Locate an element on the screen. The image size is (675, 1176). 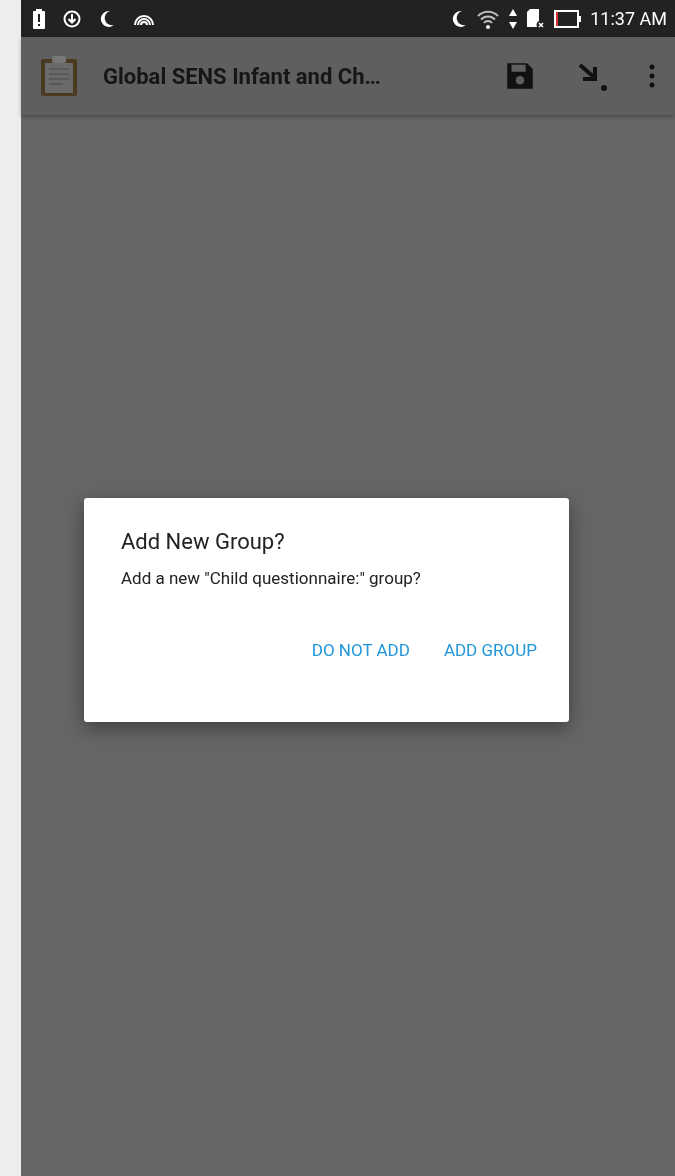
dialog-message: Add a new "Child questionnaire:" group? is located at coordinates (271, 578).